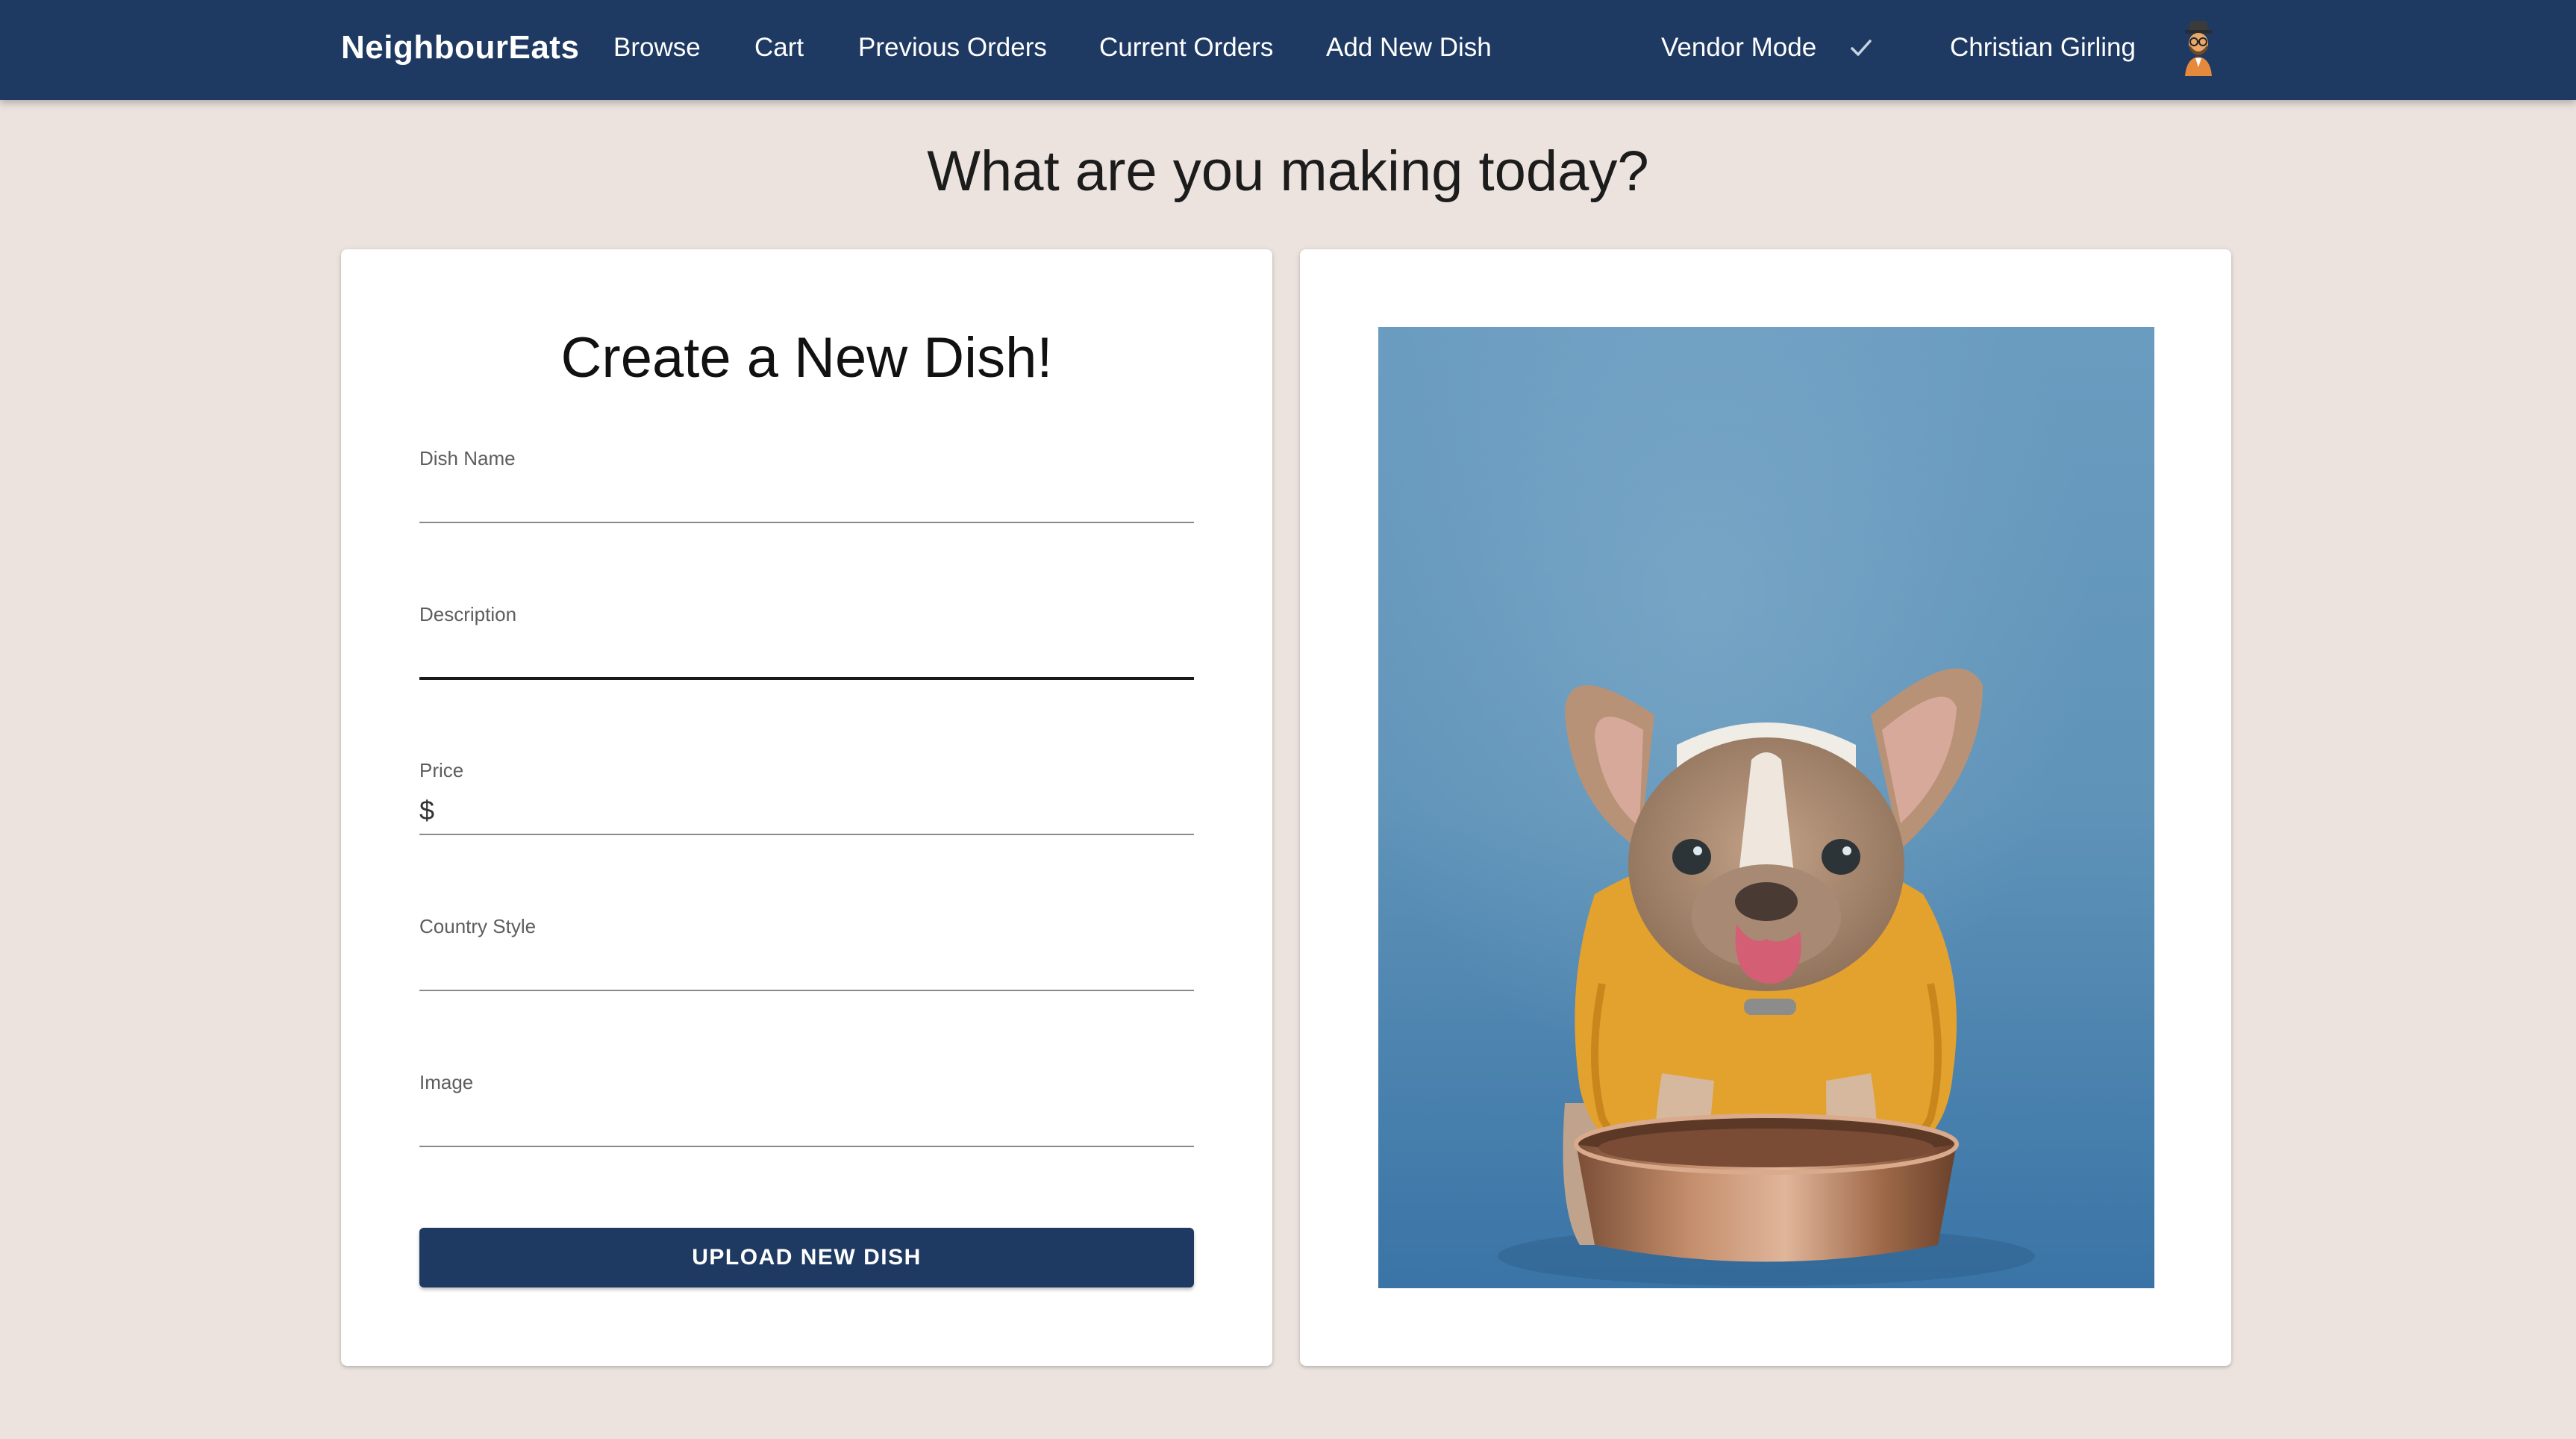  What do you see at coordinates (1186, 48) in the screenshot?
I see `nav-current-orders: Current Orders` at bounding box center [1186, 48].